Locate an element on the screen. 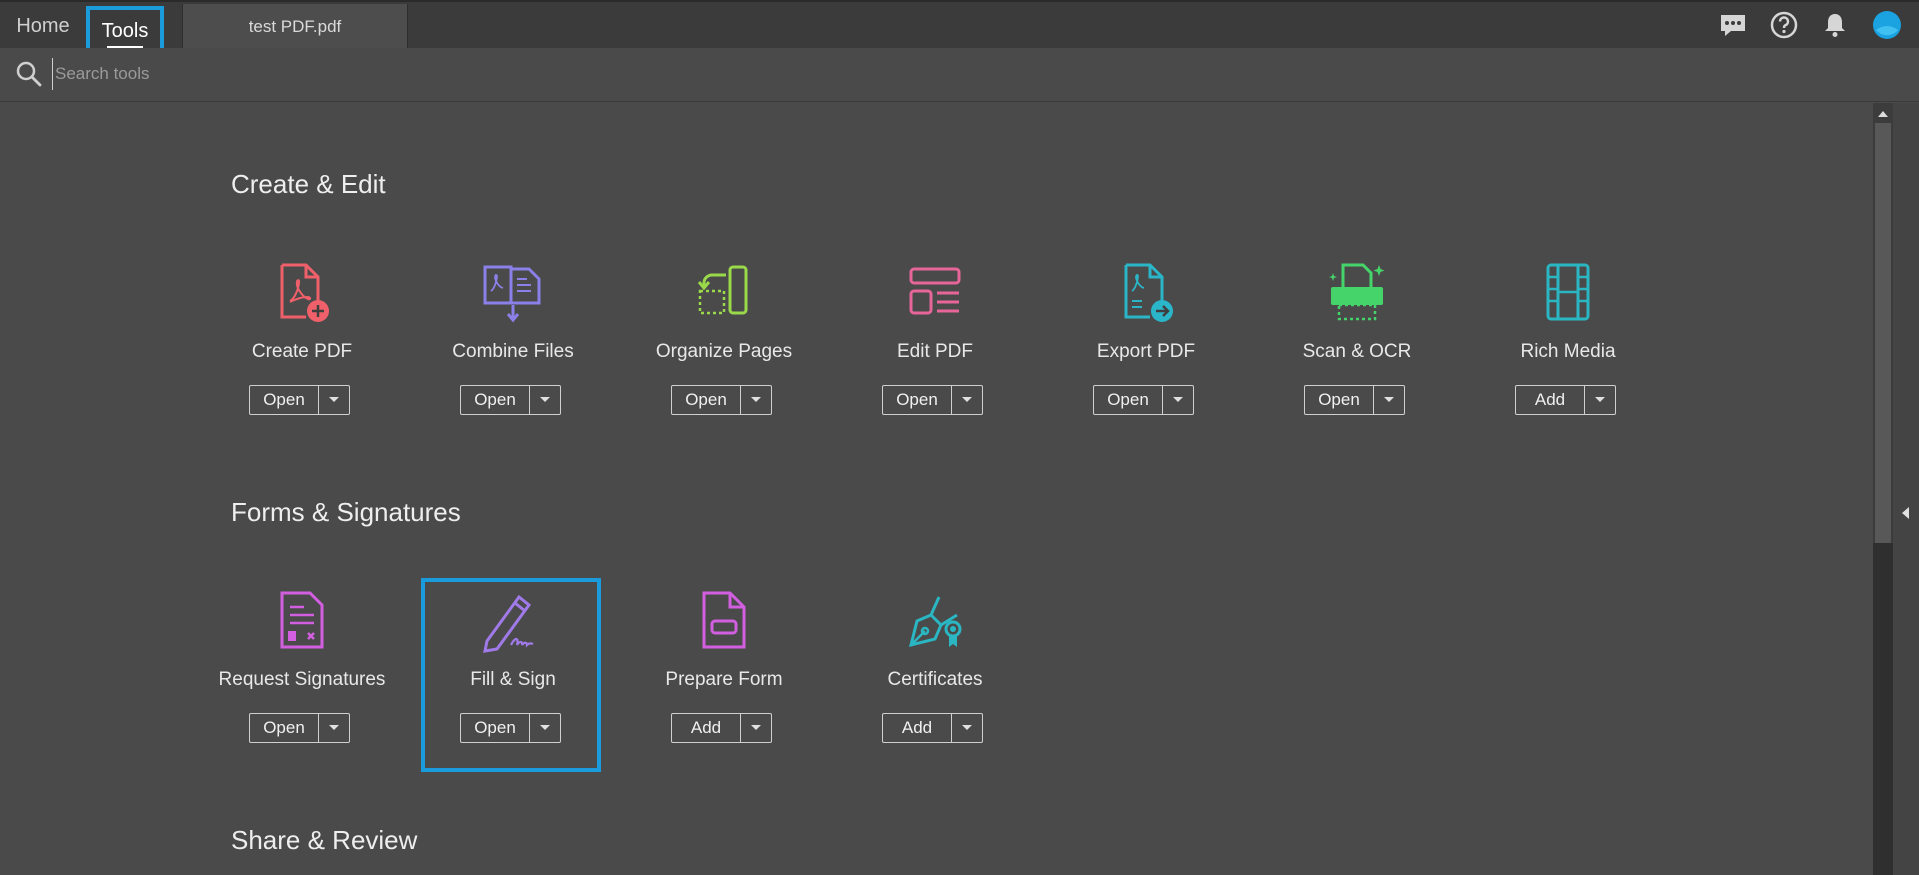 The width and height of the screenshot is (1919, 875). right-pane-collapsed is located at coordinates (1906, 489).